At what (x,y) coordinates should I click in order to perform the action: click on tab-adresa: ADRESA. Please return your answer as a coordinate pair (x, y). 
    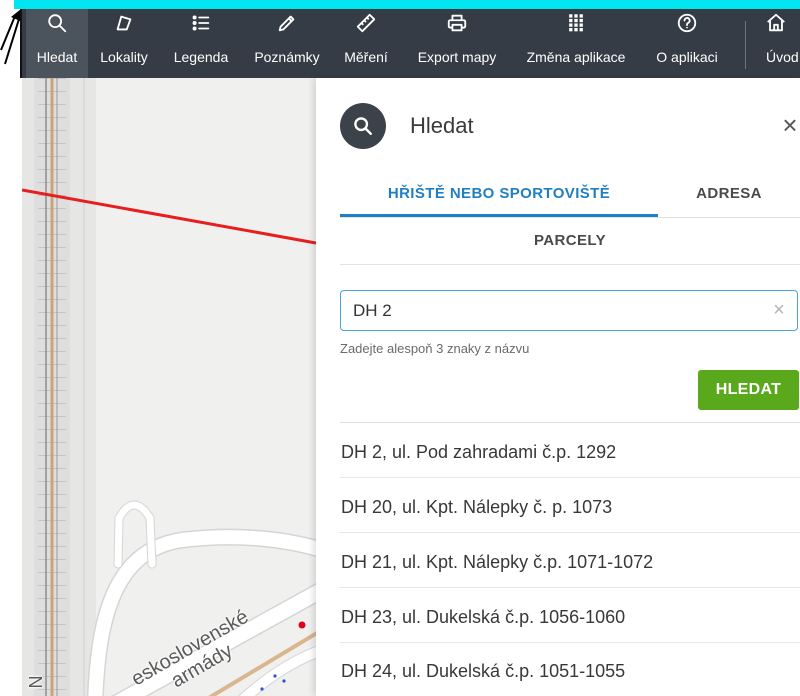
    Looking at the image, I should click on (729, 193).